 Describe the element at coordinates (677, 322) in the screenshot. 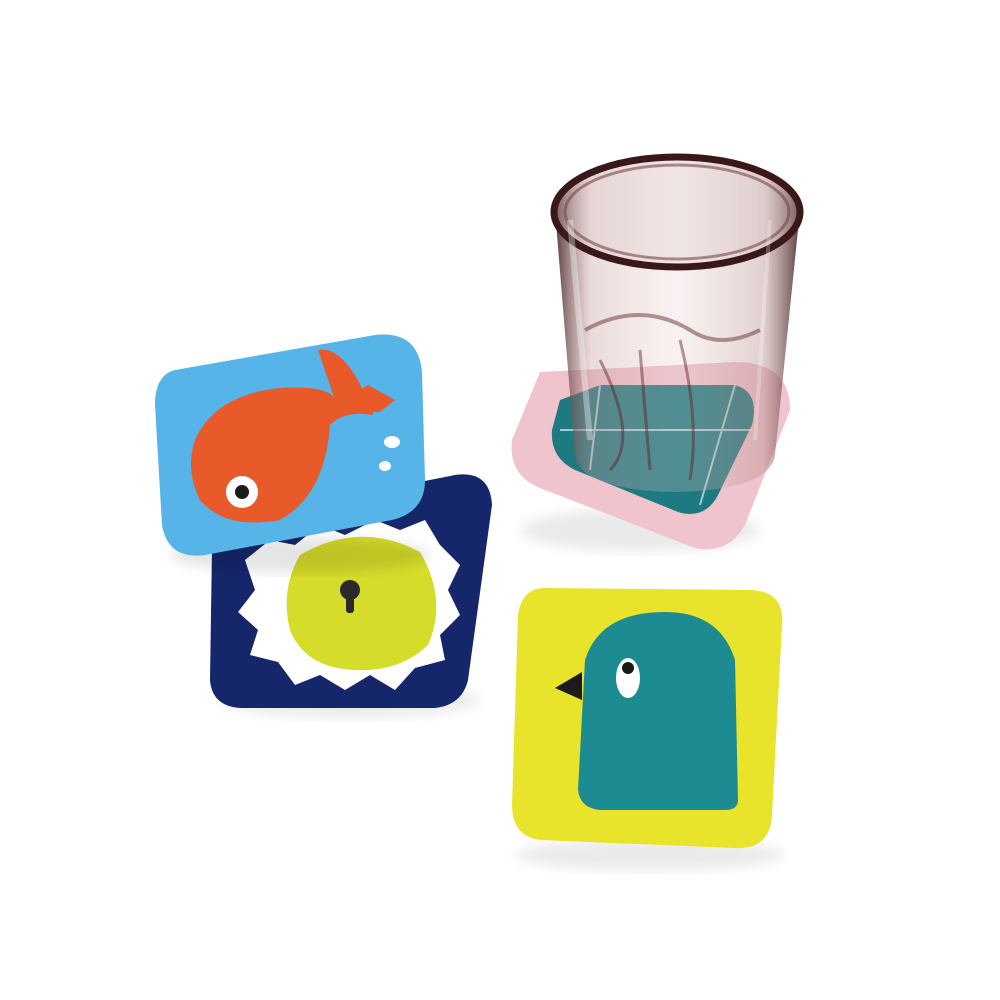

I see `glass` at that location.